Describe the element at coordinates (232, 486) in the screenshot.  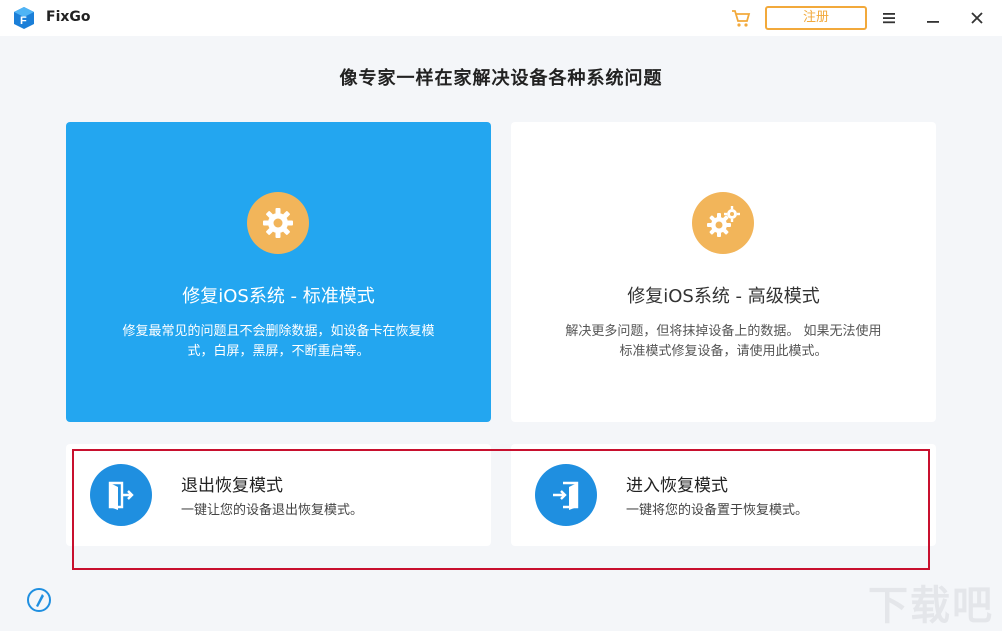
I see `exit-recovery-title: 退出恢复模式` at that location.